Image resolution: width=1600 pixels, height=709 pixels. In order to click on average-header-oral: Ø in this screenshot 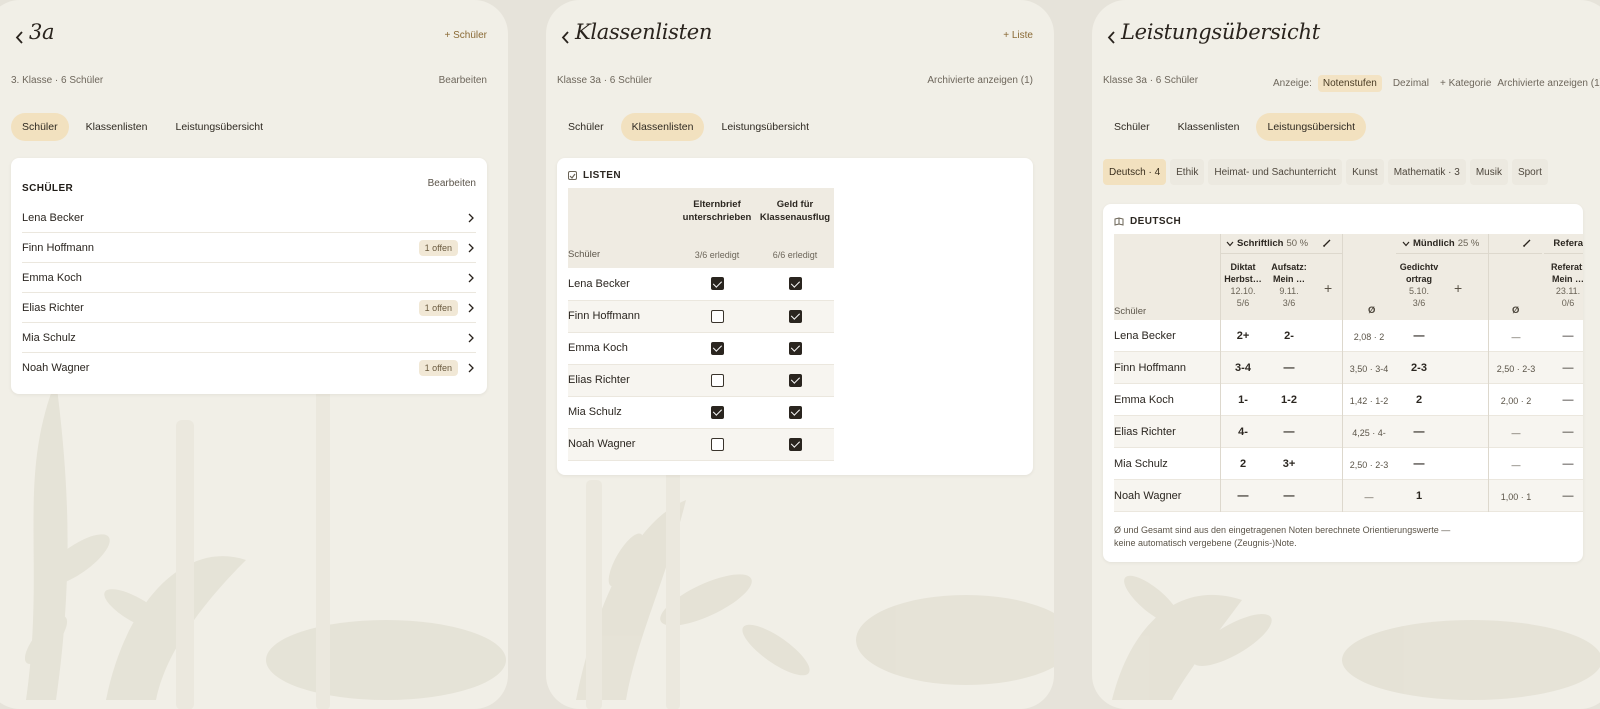, I will do `click(1516, 310)`.